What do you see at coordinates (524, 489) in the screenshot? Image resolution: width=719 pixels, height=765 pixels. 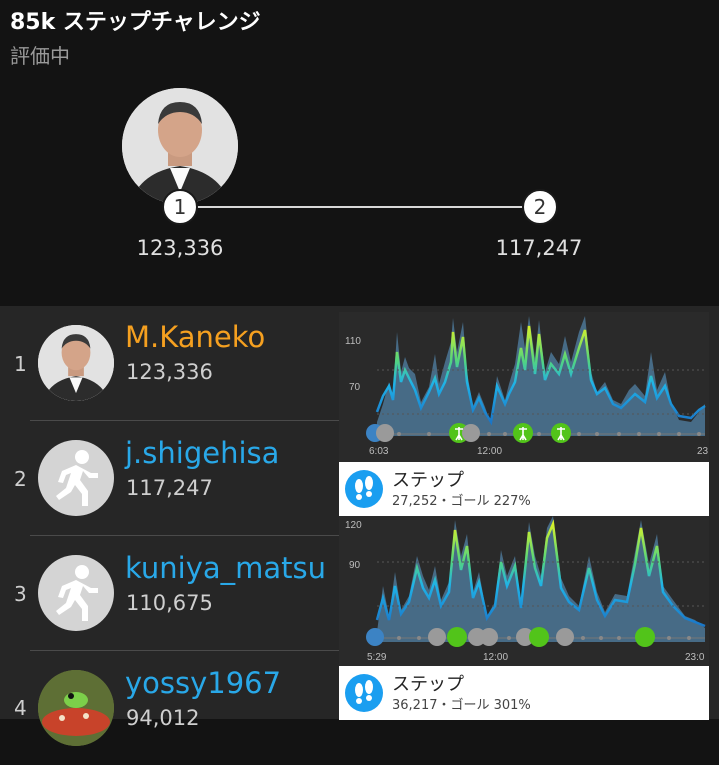 I see `steps-footer: ステップ 27,252・ゴール 227%` at bounding box center [524, 489].